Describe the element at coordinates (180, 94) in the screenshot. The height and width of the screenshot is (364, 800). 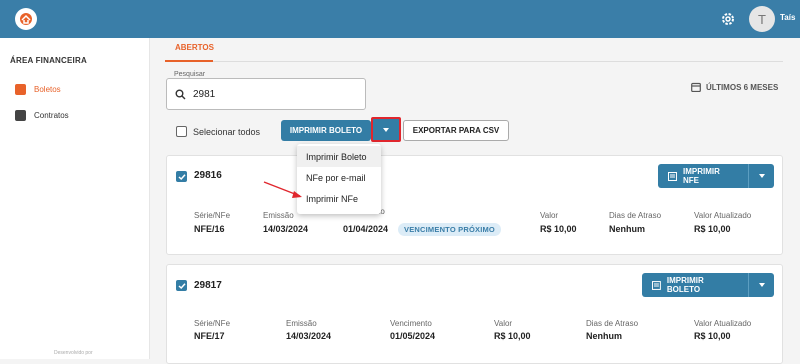
I see `search-icon` at that location.